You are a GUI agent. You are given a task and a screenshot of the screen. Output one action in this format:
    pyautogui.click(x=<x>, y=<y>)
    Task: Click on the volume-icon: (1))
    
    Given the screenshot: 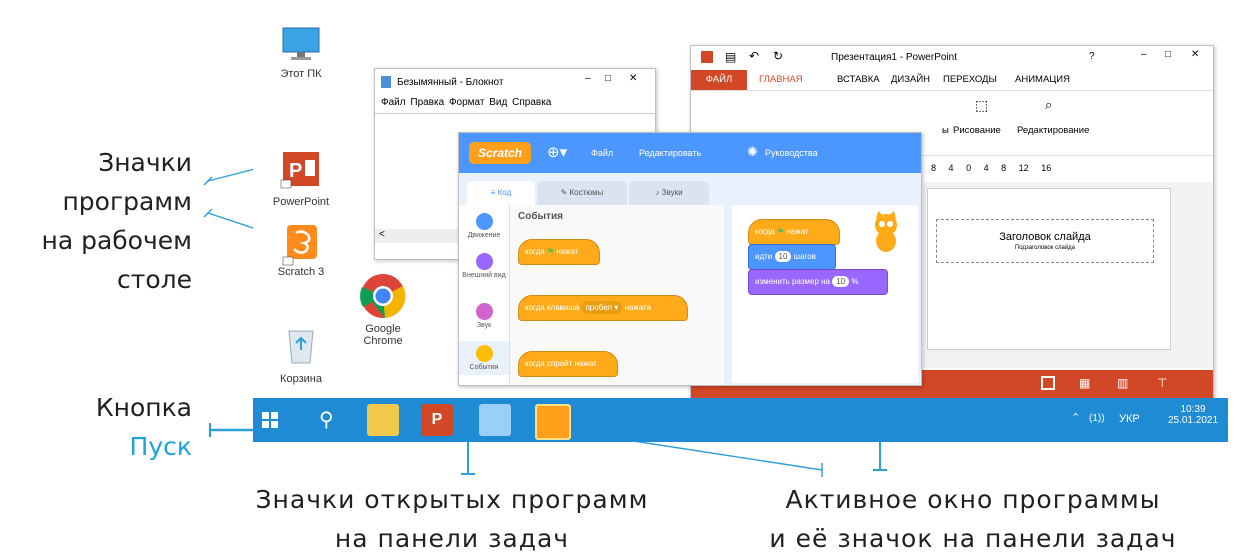 What is the action you would take?
    pyautogui.click(x=1097, y=418)
    